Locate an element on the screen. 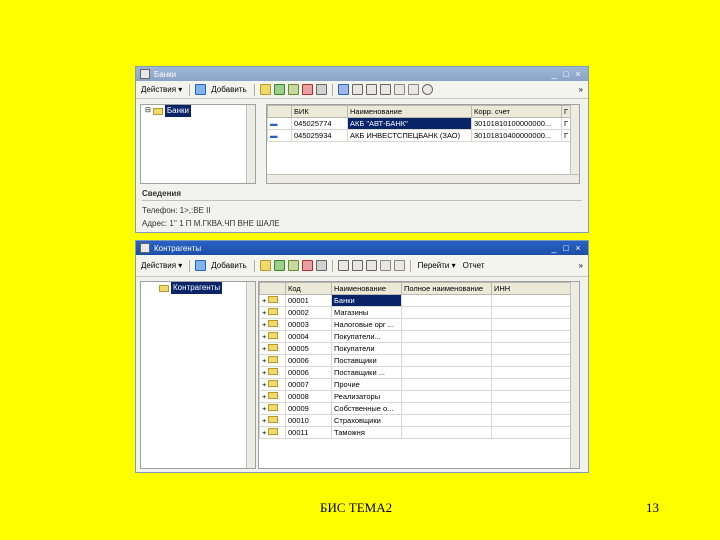 The image size is (720, 540). cell-name: Магазины is located at coordinates (366, 312).